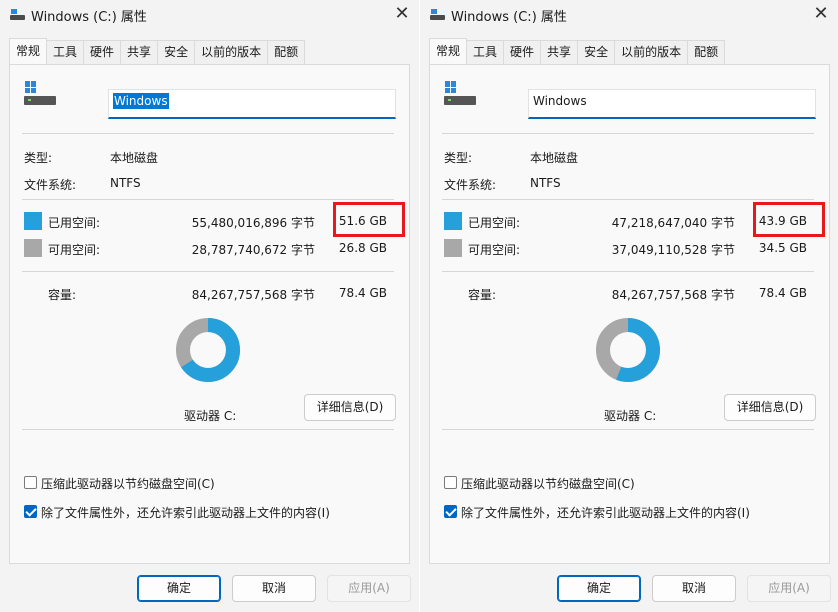  Describe the element at coordinates (253, 223) in the screenshot. I see `used-space-bytes: 55,480,016,896 字节` at that location.